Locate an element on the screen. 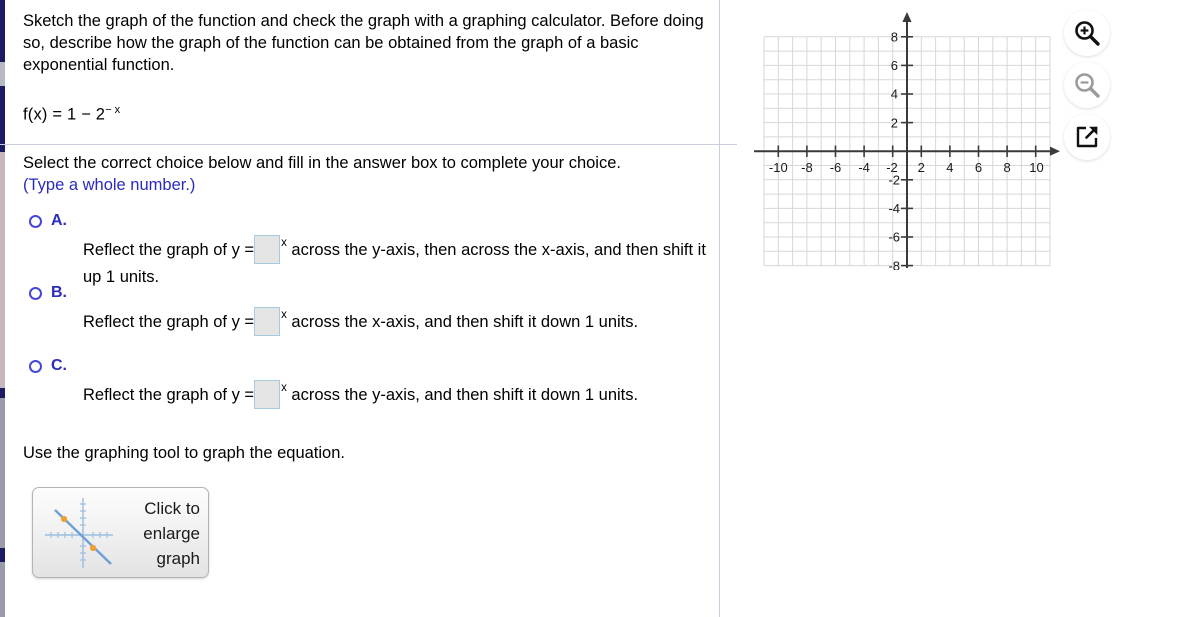  expand-icon is located at coordinates (1087, 137).